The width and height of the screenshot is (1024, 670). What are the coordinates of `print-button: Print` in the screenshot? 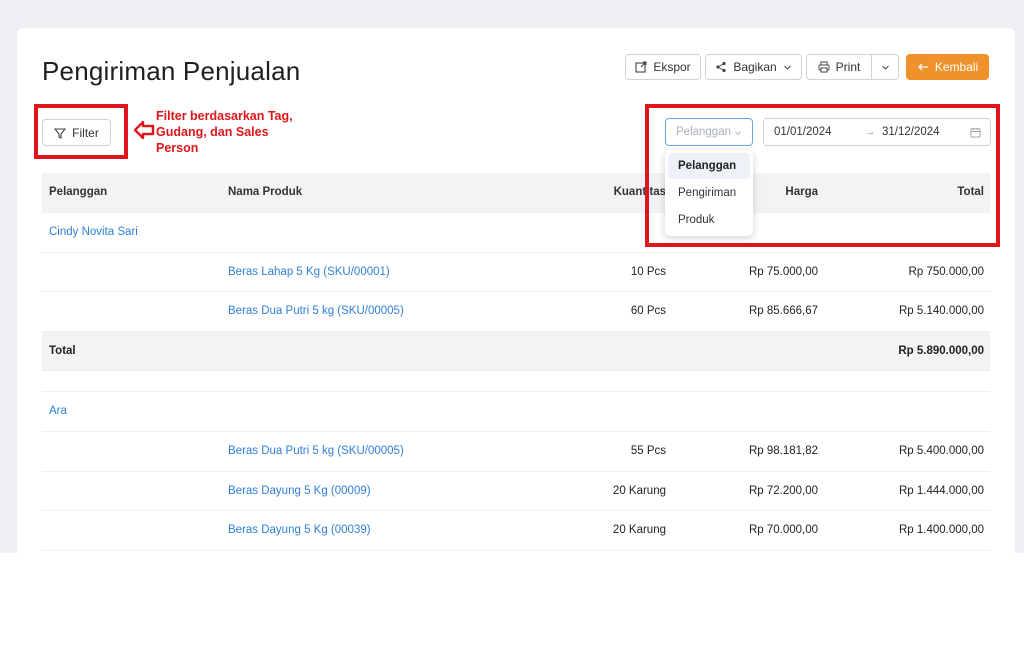 It's located at (839, 67).